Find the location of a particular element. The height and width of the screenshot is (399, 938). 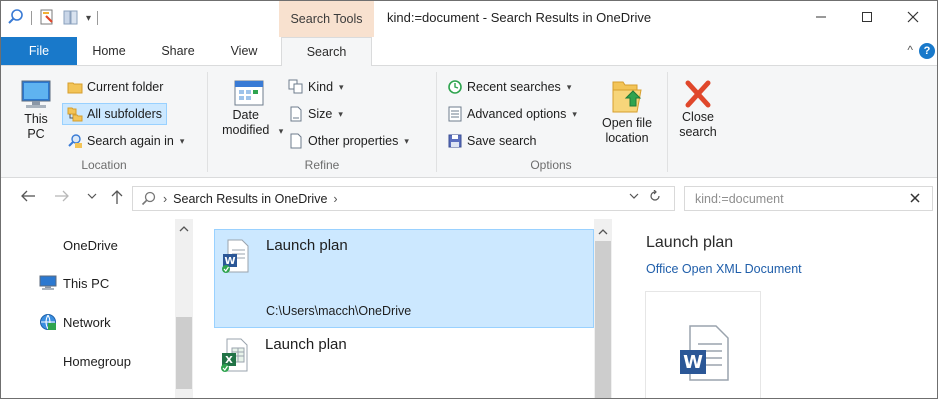

up-button is located at coordinates (117, 199).